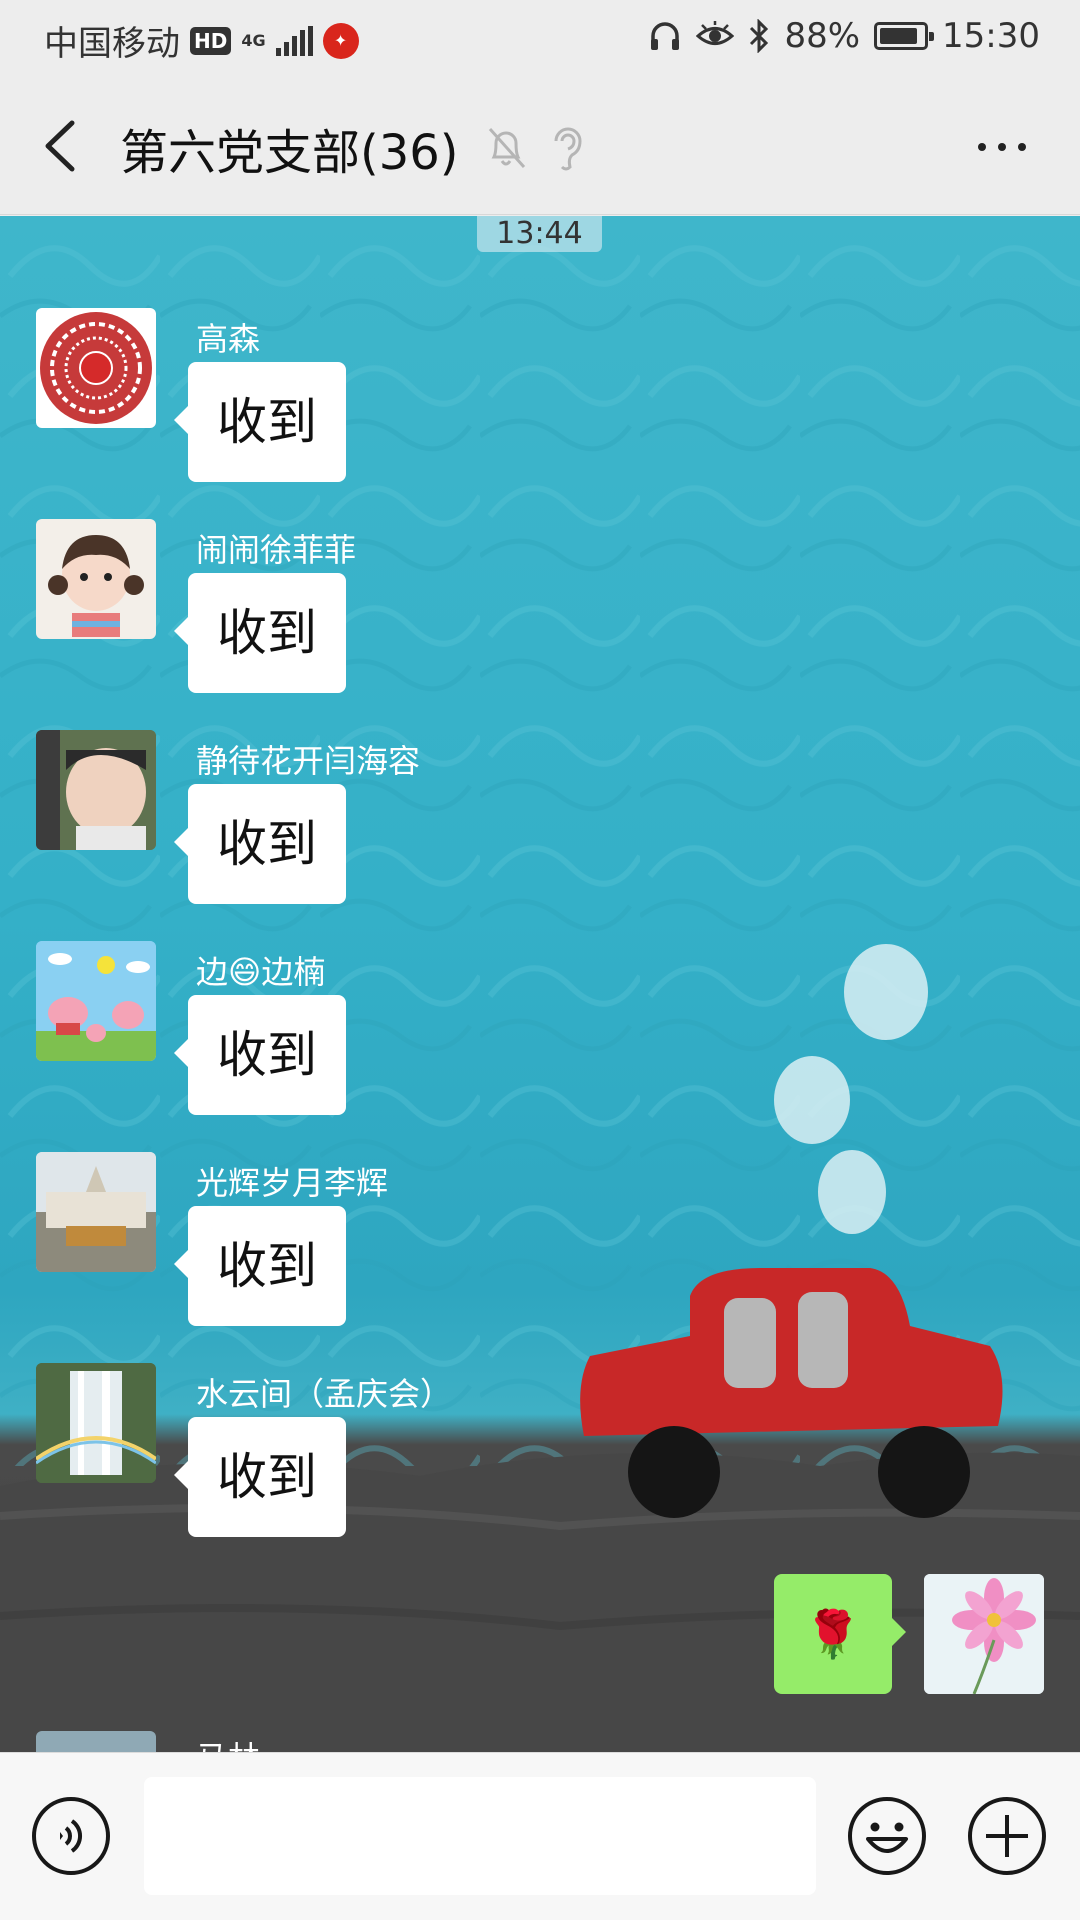 Image resolution: width=1080 pixels, height=1920 pixels. Describe the element at coordinates (386, 1041) in the screenshot. I see `message-row: 边😄边楠 收到` at that location.